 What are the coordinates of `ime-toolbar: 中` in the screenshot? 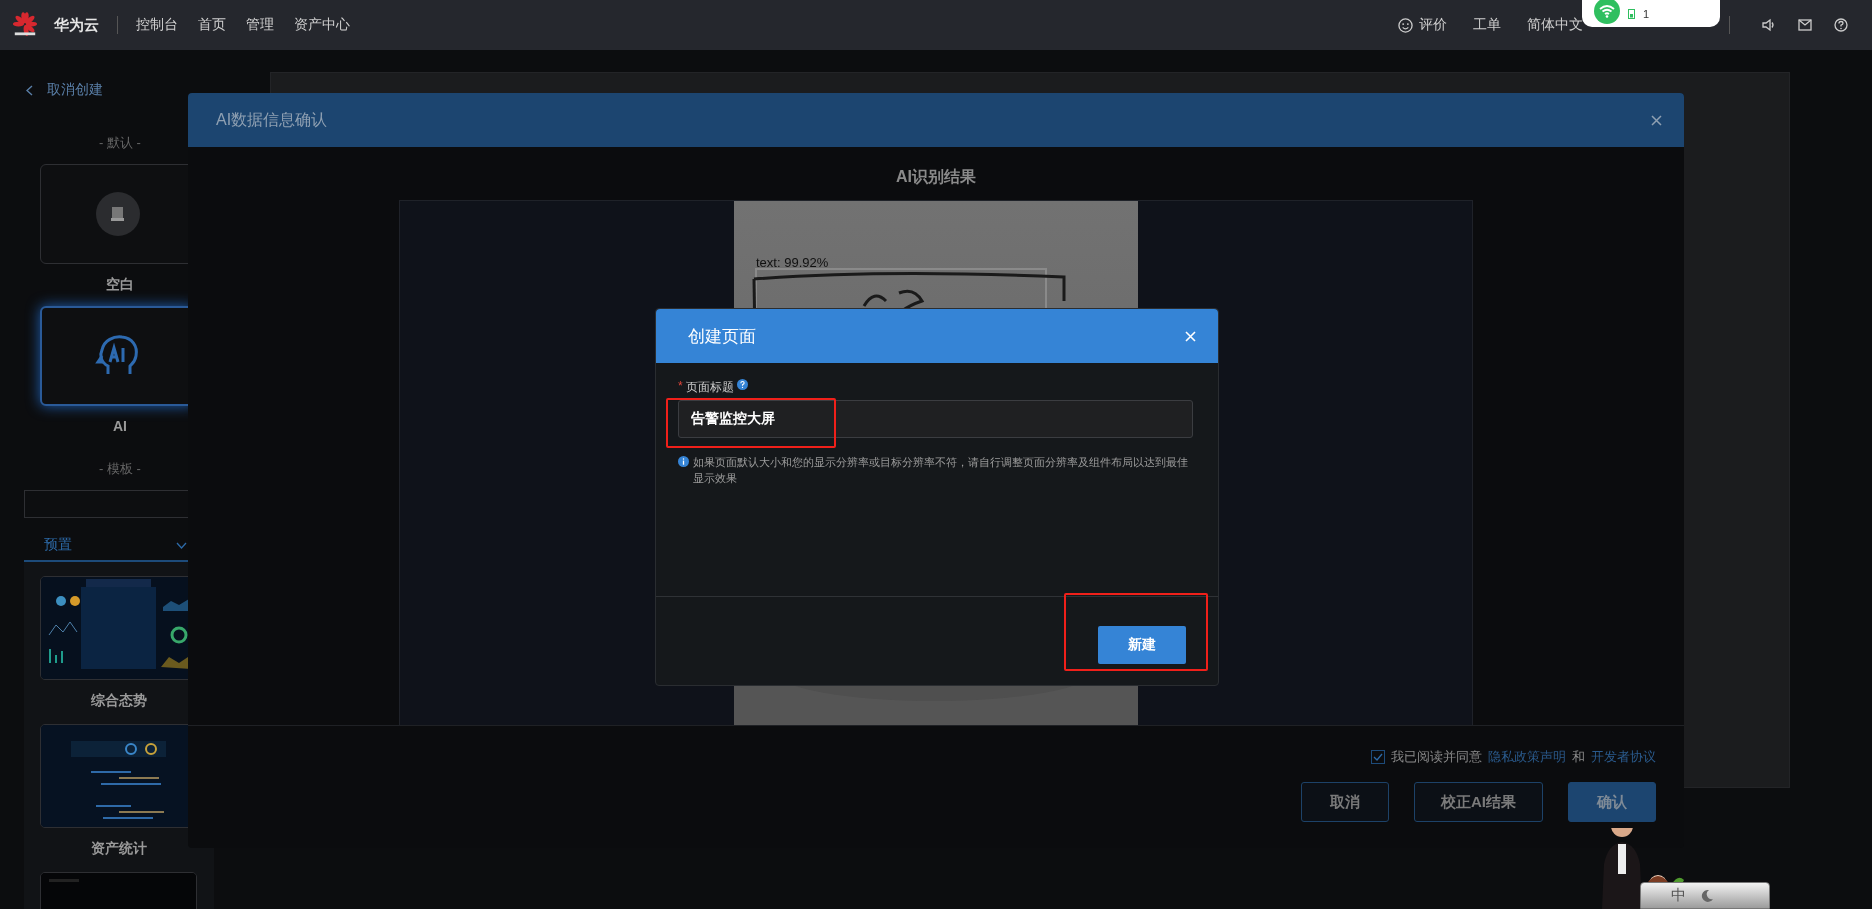 It's located at (1705, 895).